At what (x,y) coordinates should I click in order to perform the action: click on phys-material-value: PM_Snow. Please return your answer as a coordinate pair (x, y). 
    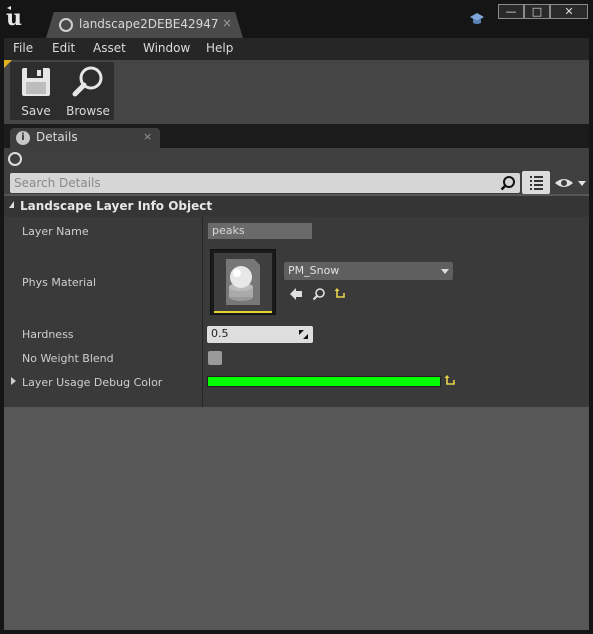
    Looking at the image, I should click on (314, 270).